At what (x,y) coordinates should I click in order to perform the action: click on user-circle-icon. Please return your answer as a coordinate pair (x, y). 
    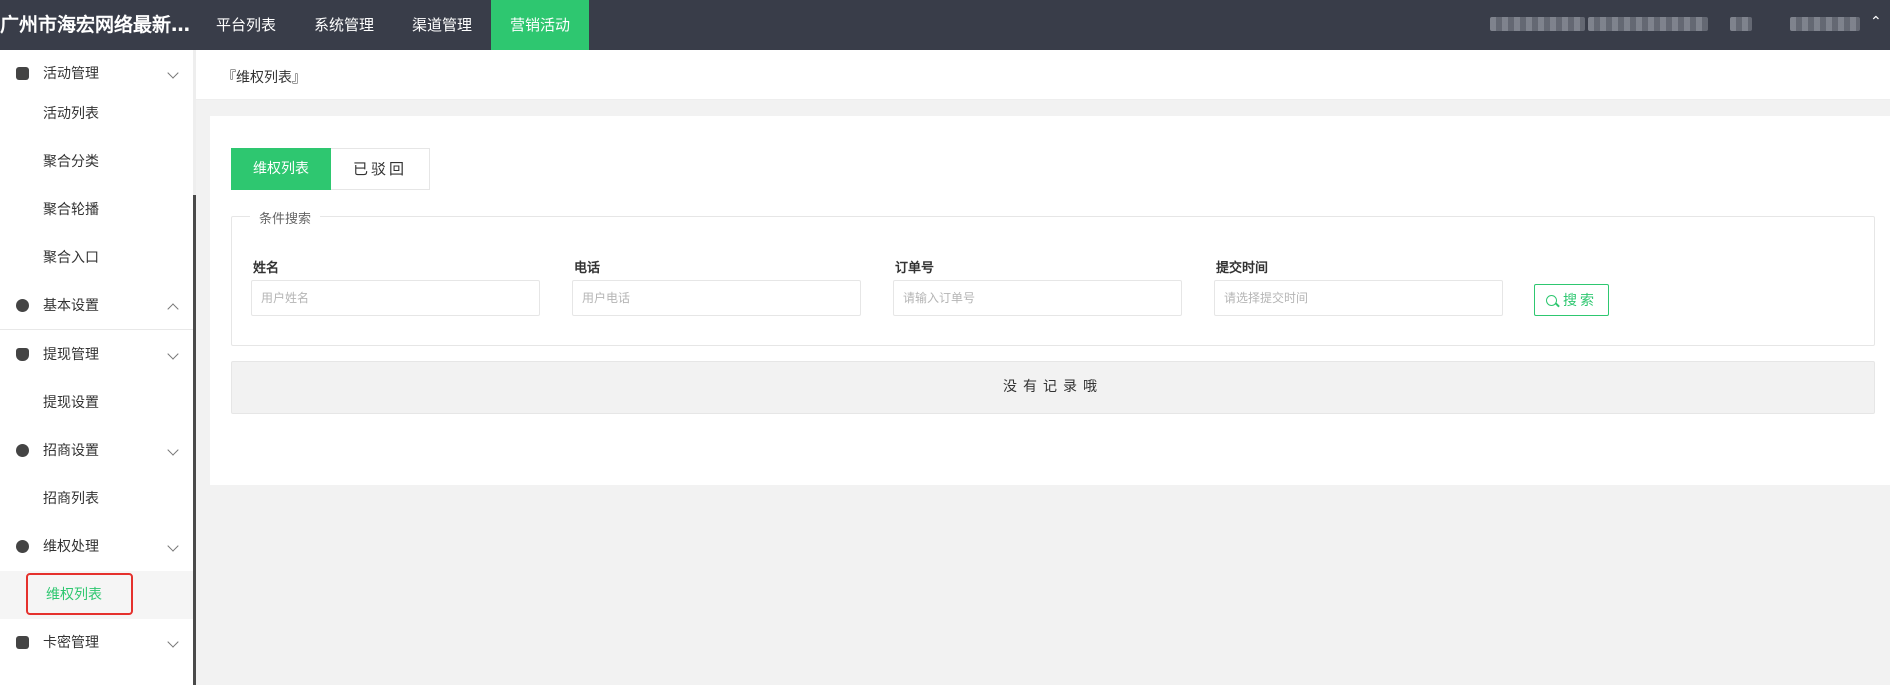
    Looking at the image, I should click on (22, 546).